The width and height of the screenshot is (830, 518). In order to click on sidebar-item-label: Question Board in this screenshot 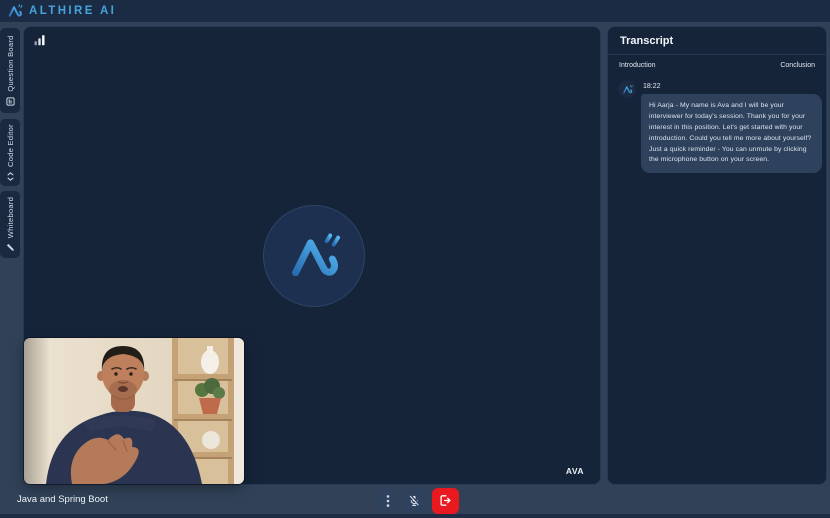, I will do `click(10, 63)`.